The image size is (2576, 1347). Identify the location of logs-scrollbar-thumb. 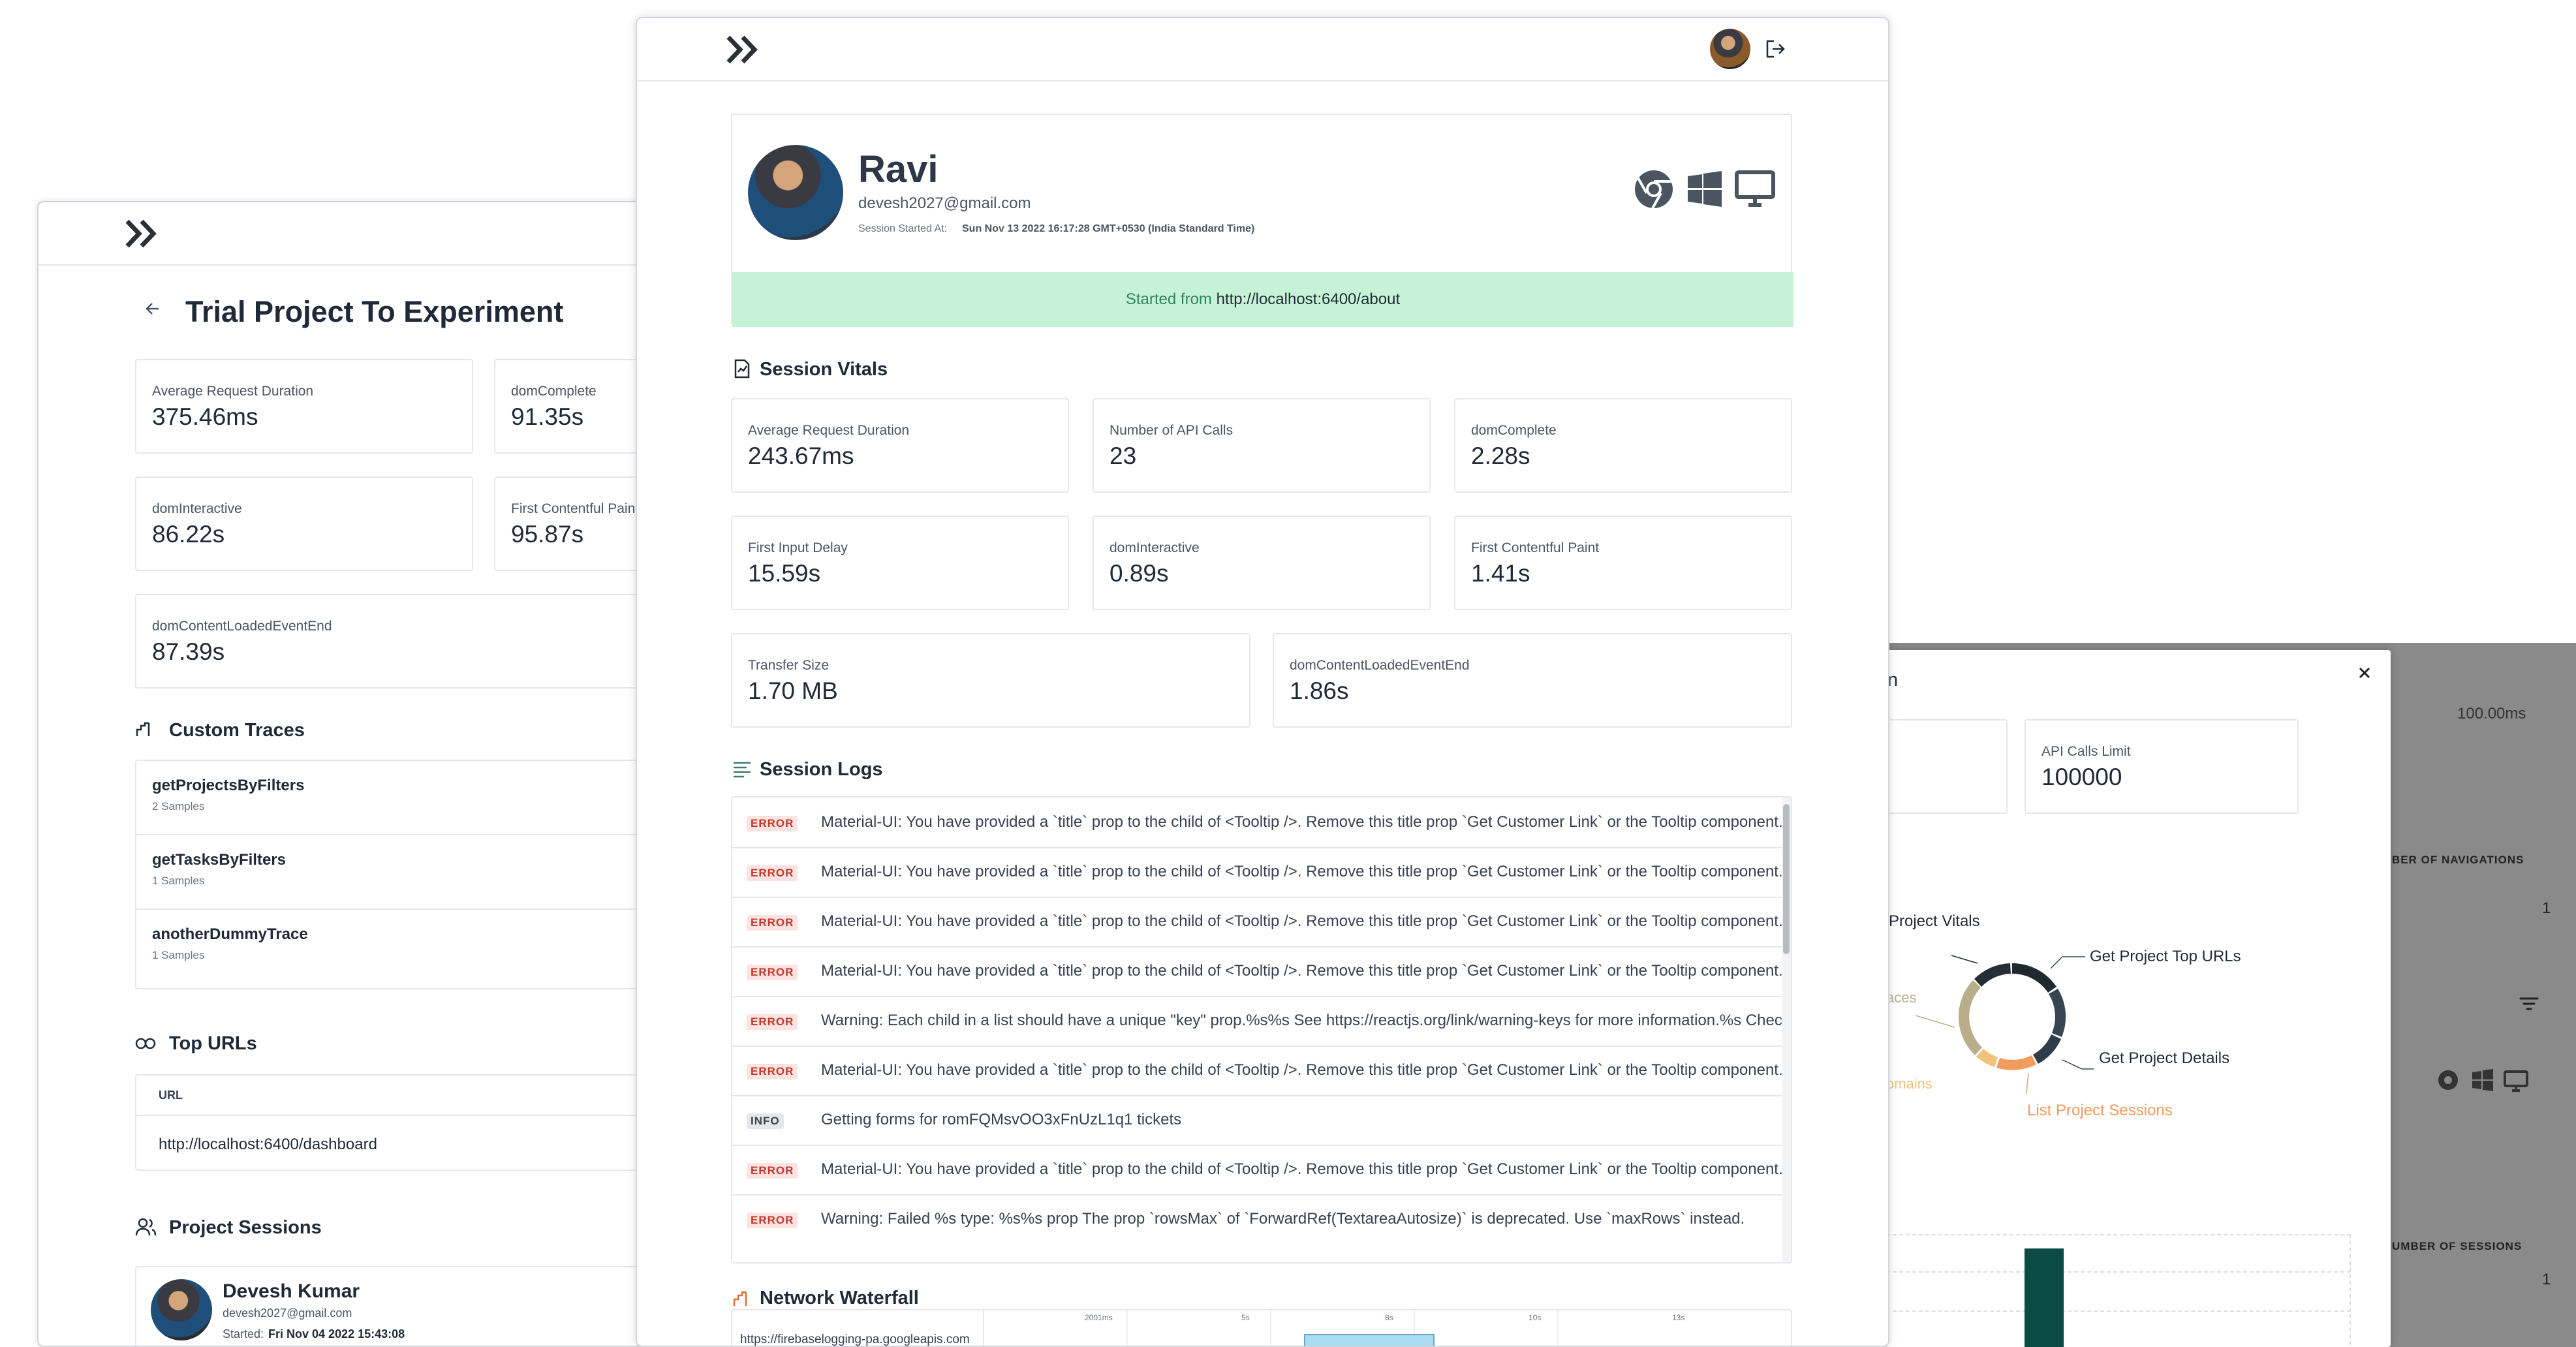
(1786, 879).